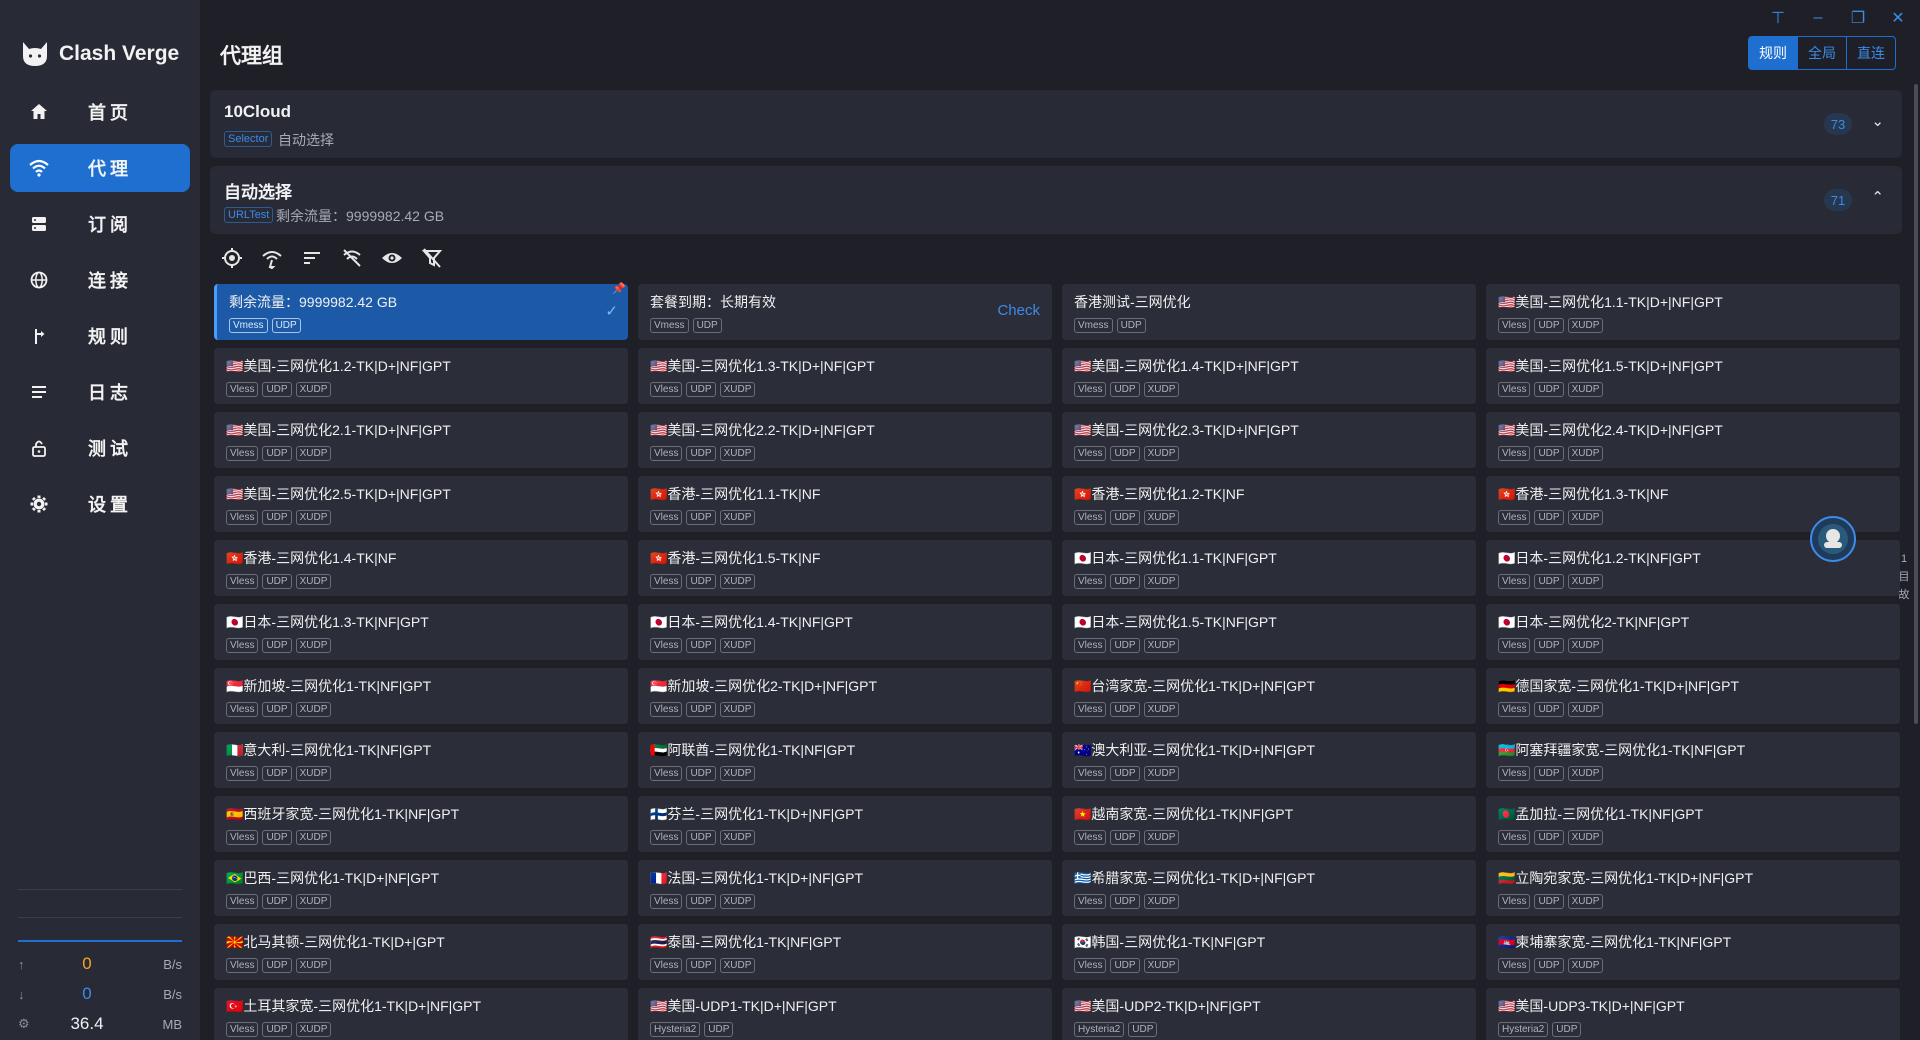 Image resolution: width=1920 pixels, height=1040 pixels. What do you see at coordinates (392, 258) in the screenshot?
I see `eye-icon` at bounding box center [392, 258].